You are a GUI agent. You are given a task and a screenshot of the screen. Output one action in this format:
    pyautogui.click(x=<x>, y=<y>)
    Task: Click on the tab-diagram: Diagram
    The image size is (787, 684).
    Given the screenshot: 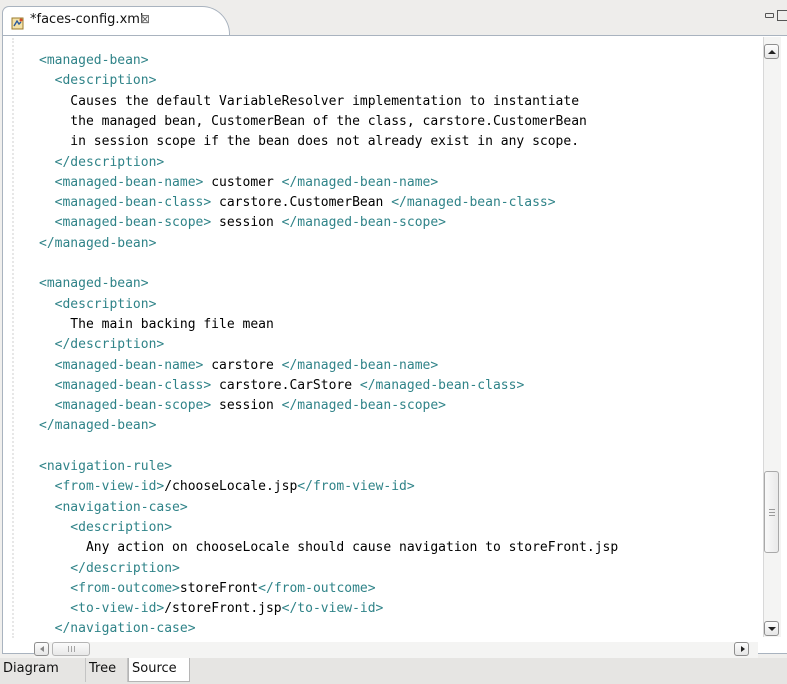 What is the action you would take?
    pyautogui.click(x=43, y=670)
    